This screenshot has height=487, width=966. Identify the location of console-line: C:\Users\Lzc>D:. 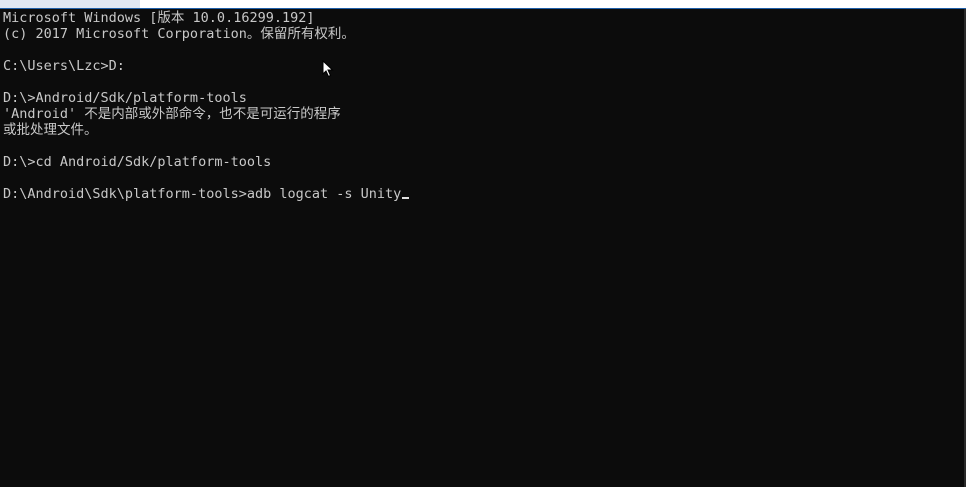
(64, 66).